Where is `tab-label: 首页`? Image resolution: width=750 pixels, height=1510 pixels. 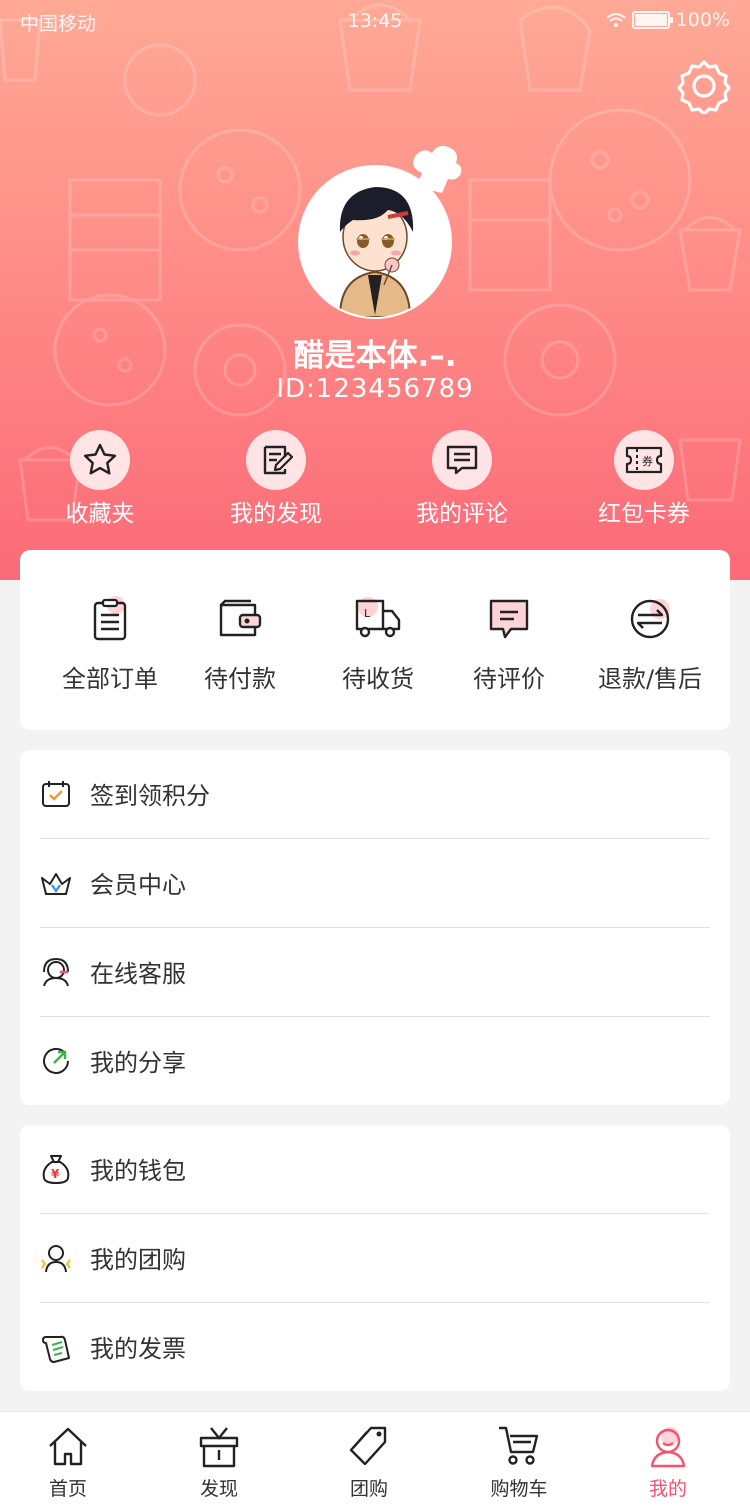
tab-label: 首页 is located at coordinates (67, 1489).